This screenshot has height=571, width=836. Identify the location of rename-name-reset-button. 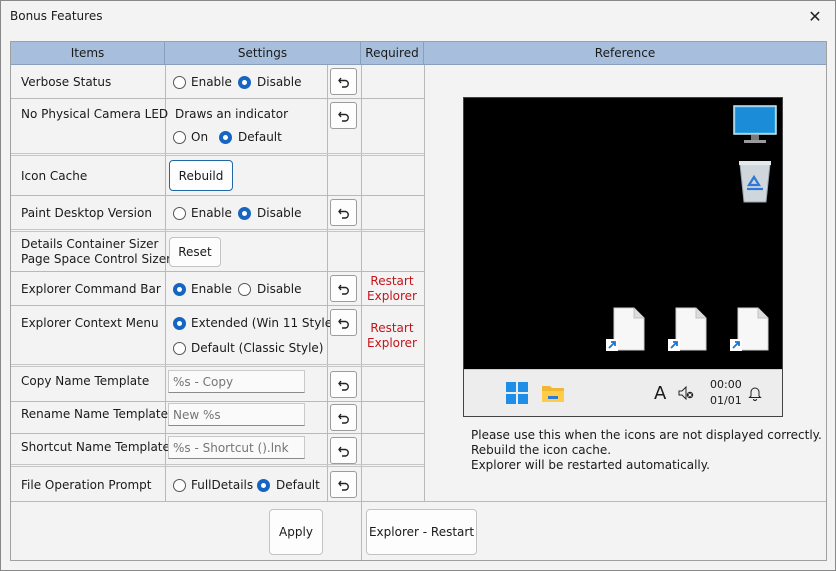
(343, 417).